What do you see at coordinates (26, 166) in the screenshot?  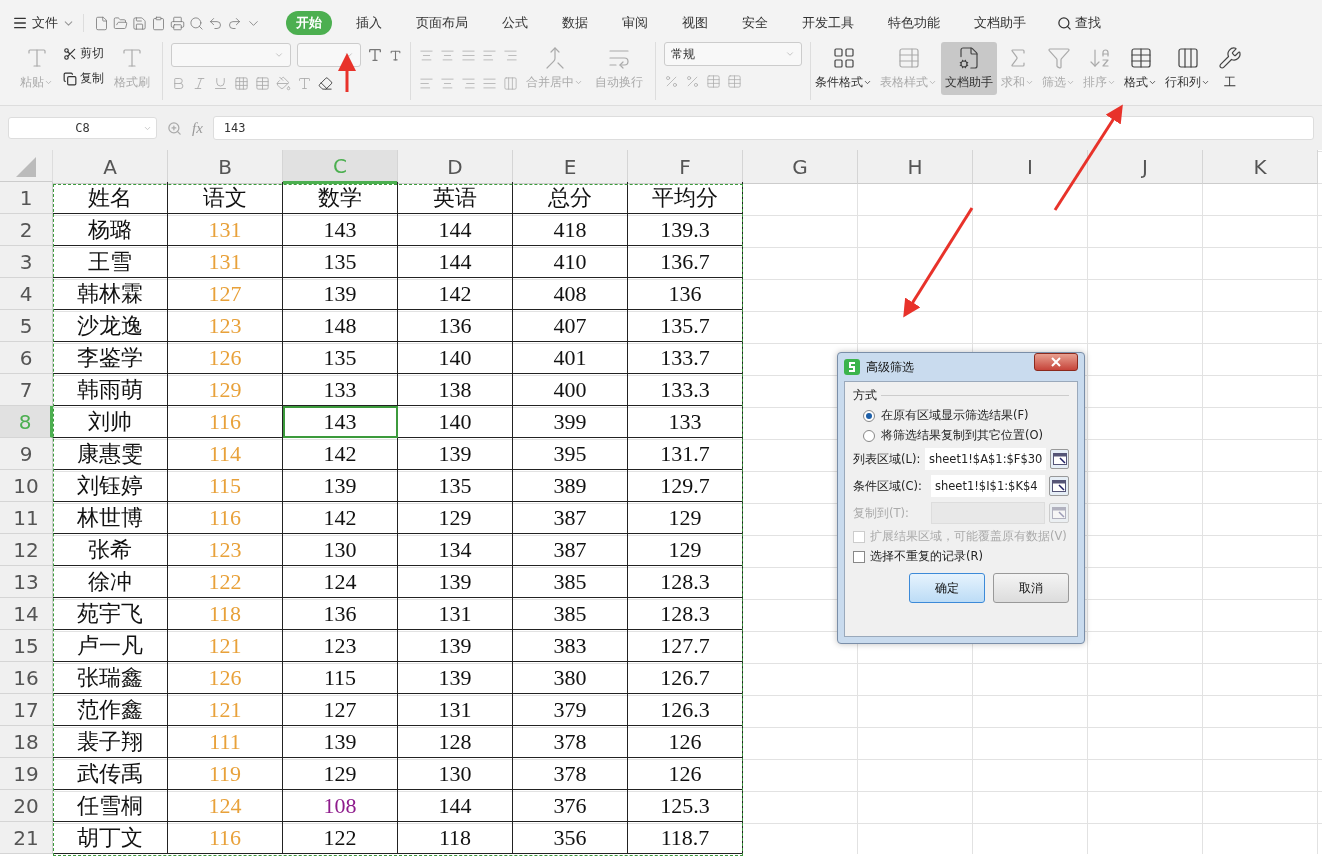 I see `select-all-corner` at bounding box center [26, 166].